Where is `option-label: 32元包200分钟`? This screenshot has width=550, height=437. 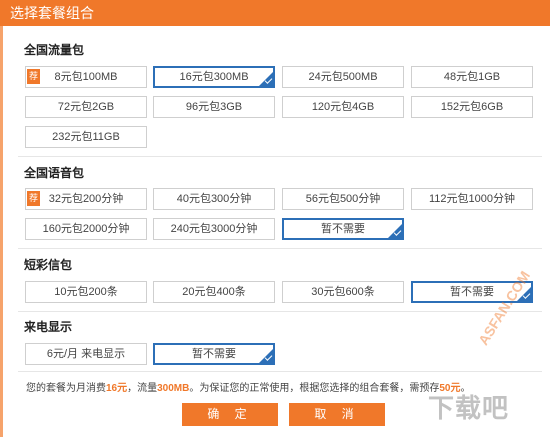 option-label: 32元包200分钟 is located at coordinates (86, 199).